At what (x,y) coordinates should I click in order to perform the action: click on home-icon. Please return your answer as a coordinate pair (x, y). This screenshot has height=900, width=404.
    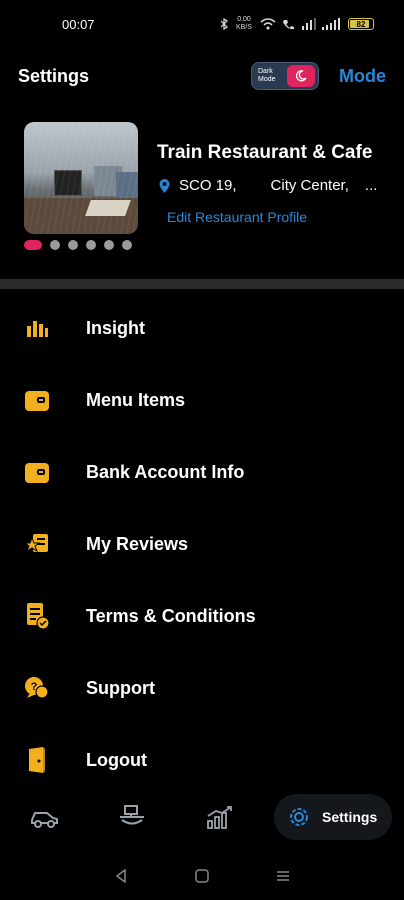
    Looking at the image, I should click on (202, 876).